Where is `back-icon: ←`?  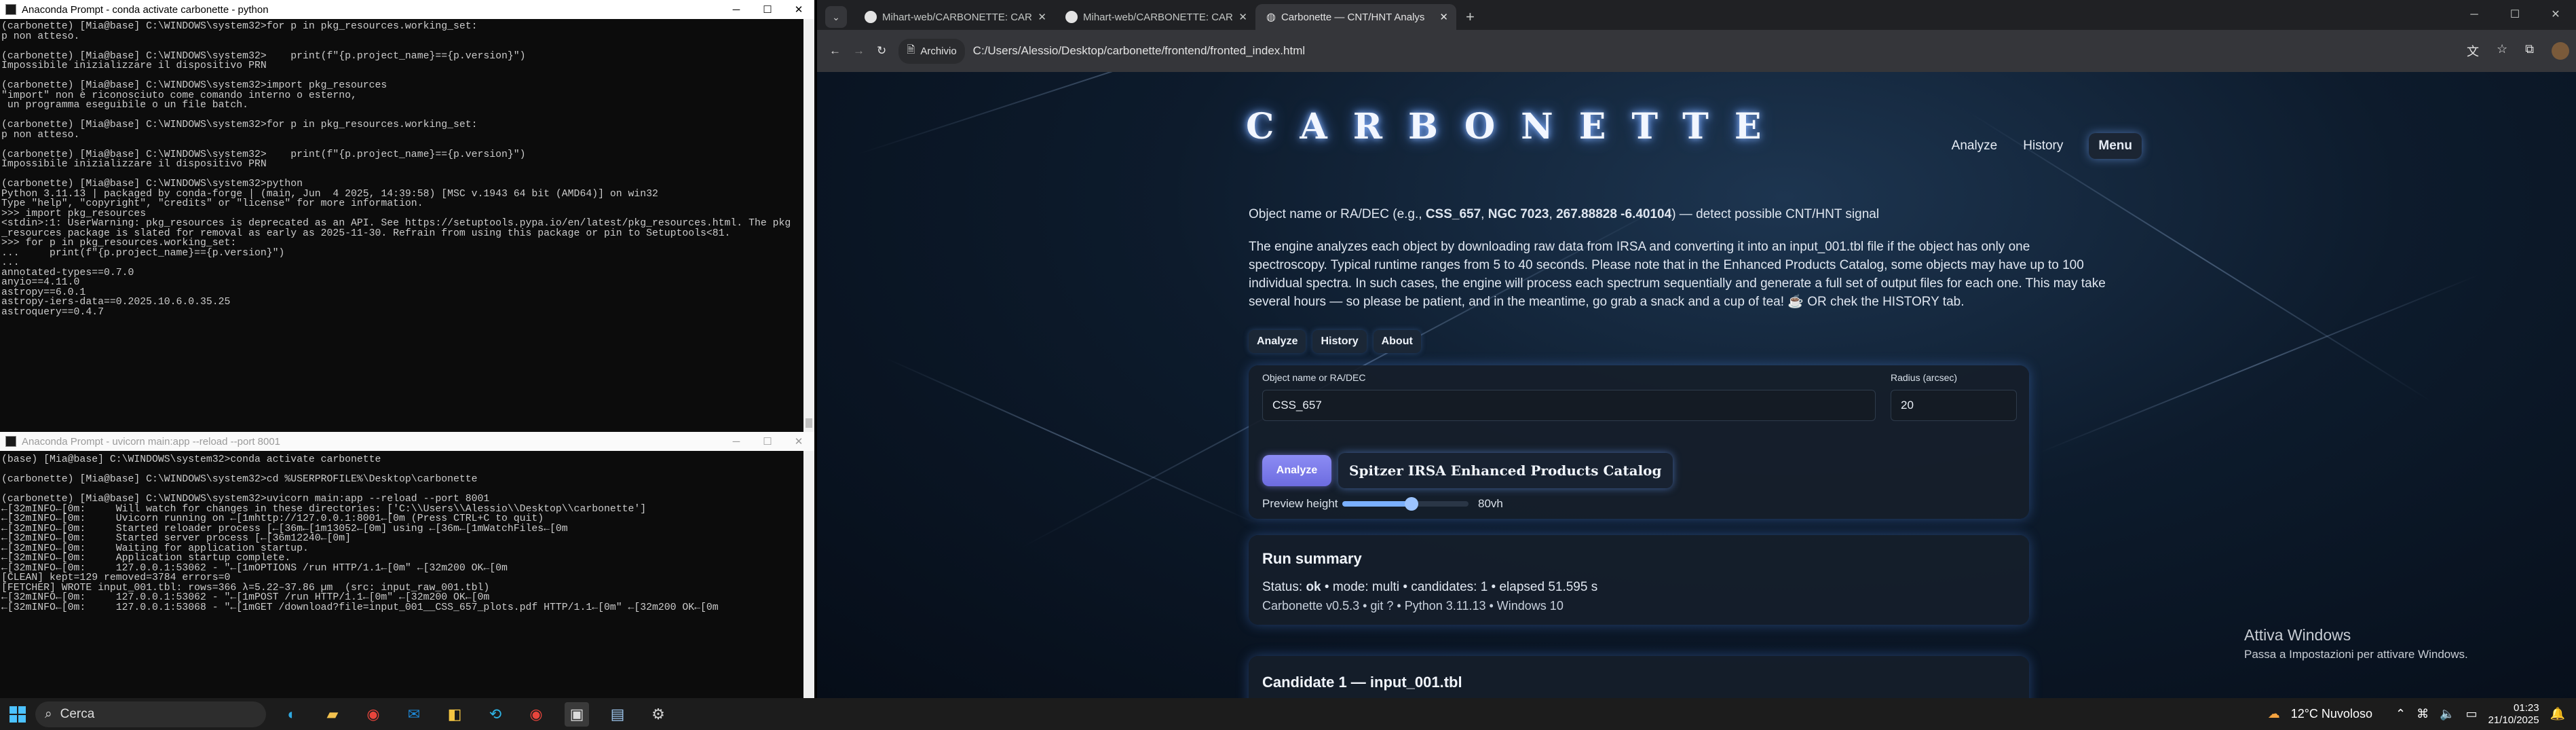
back-icon: ← is located at coordinates (835, 51).